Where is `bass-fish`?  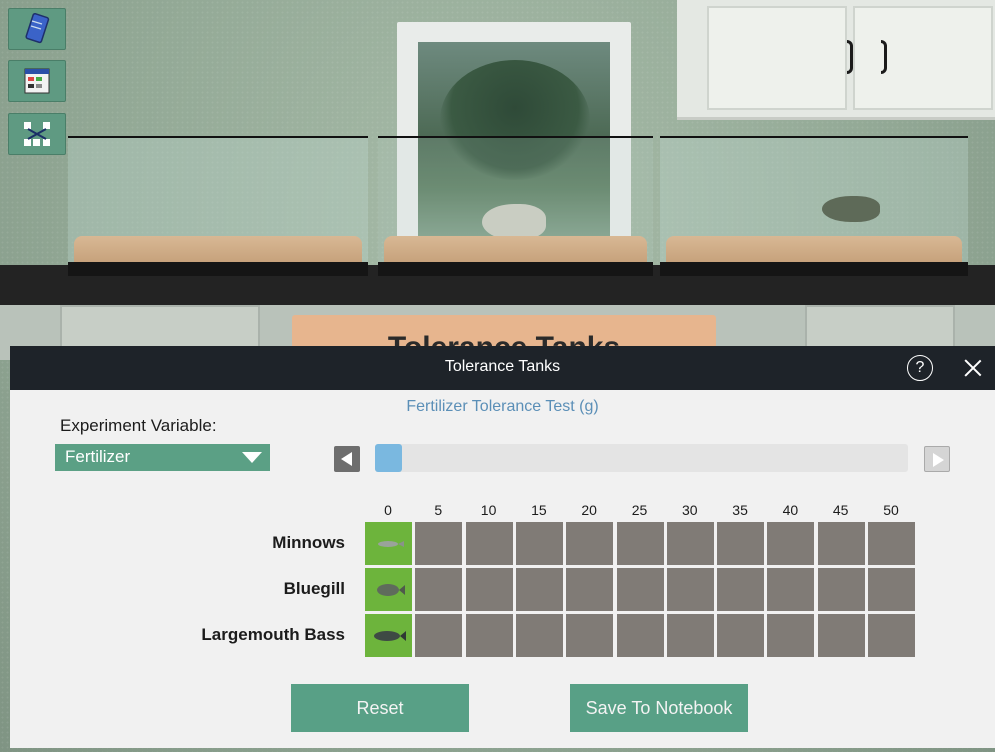 bass-fish is located at coordinates (851, 209).